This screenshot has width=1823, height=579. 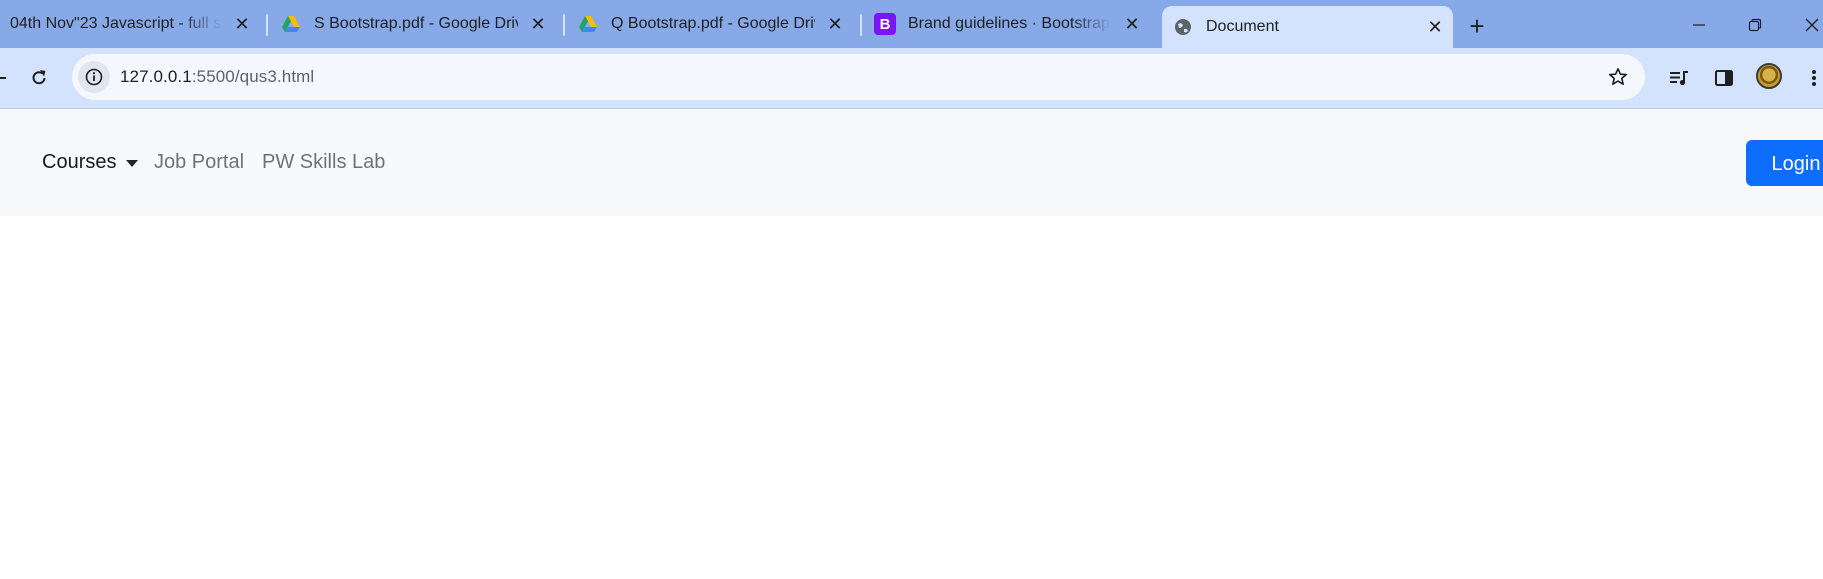 I want to click on new-tab-button: +, so click(x=1477, y=26).